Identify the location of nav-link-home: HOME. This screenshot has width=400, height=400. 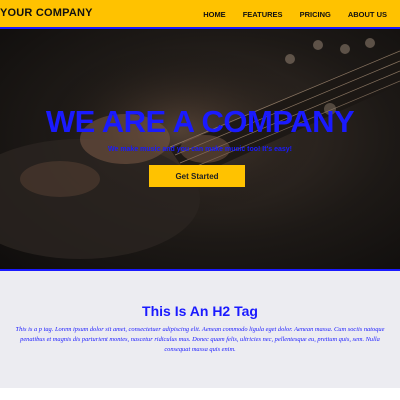
(214, 14).